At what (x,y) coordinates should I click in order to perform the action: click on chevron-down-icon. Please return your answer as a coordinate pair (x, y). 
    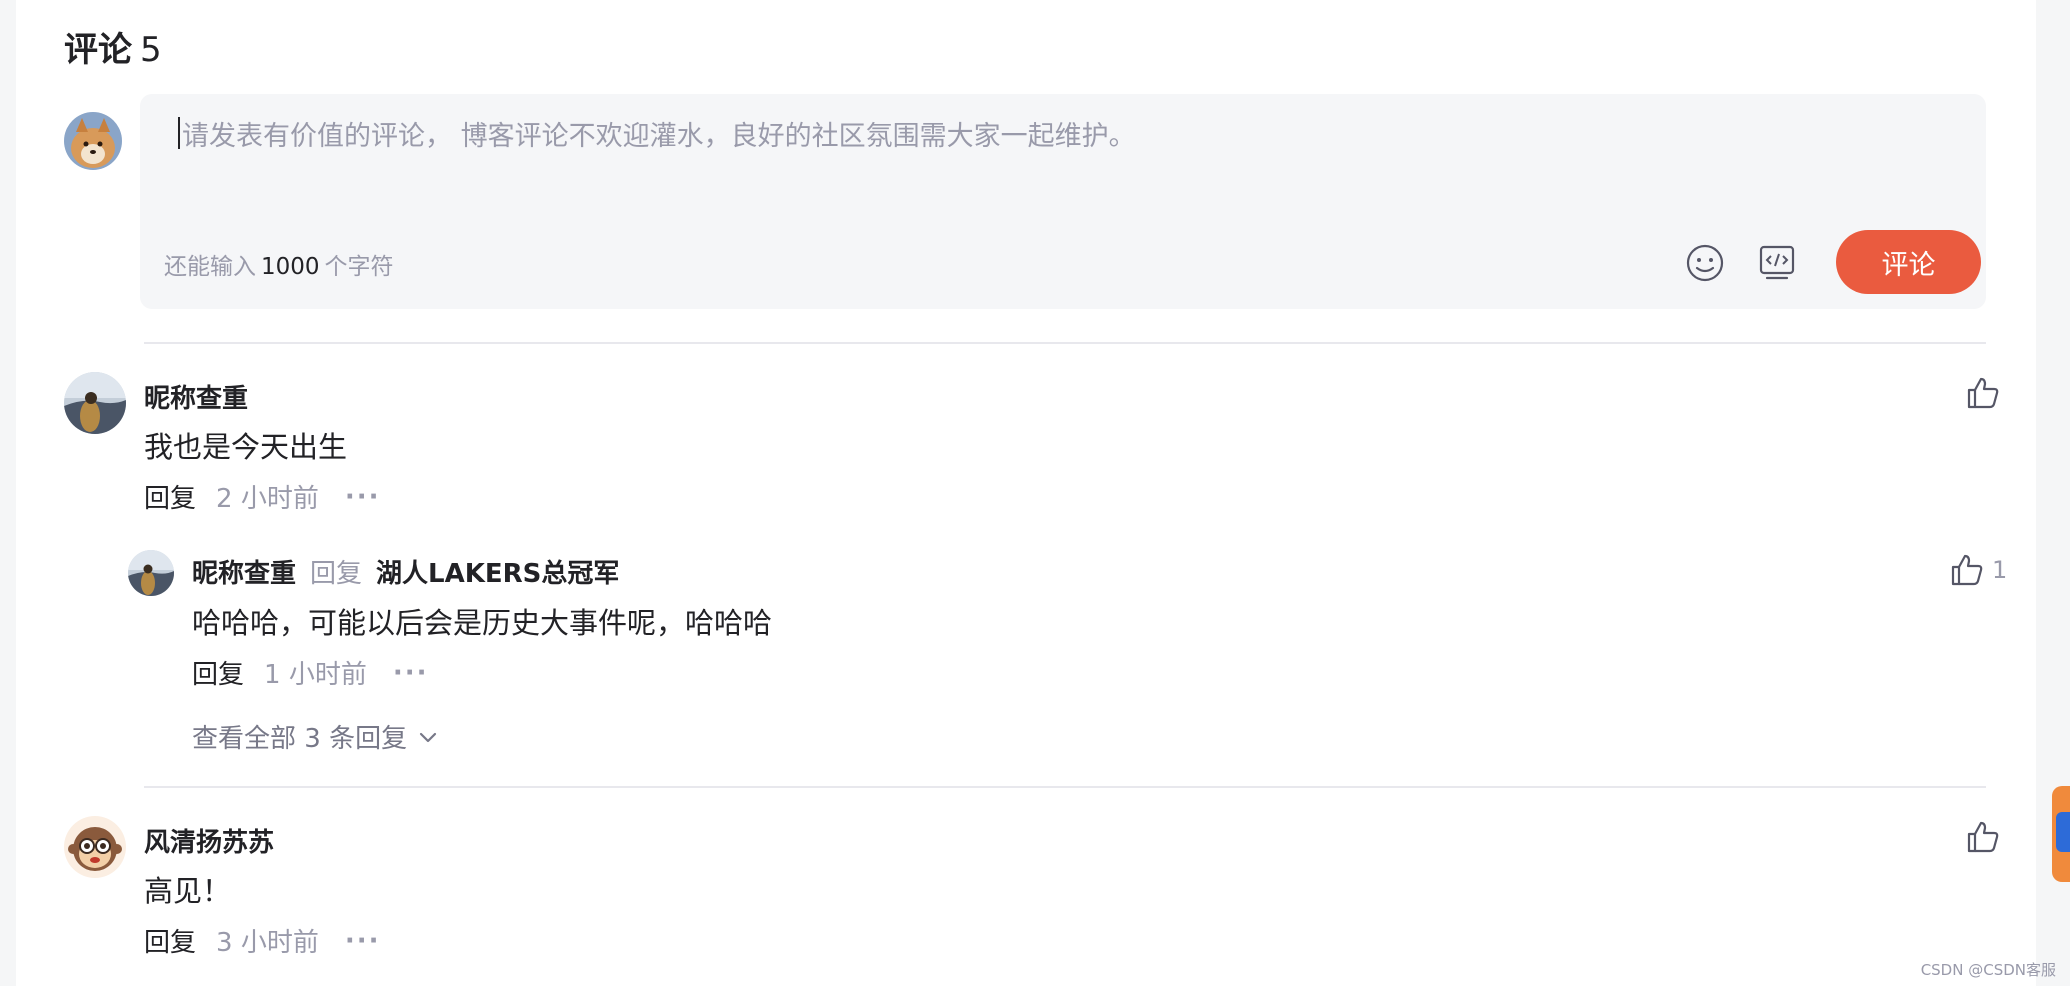
    Looking at the image, I should click on (428, 737).